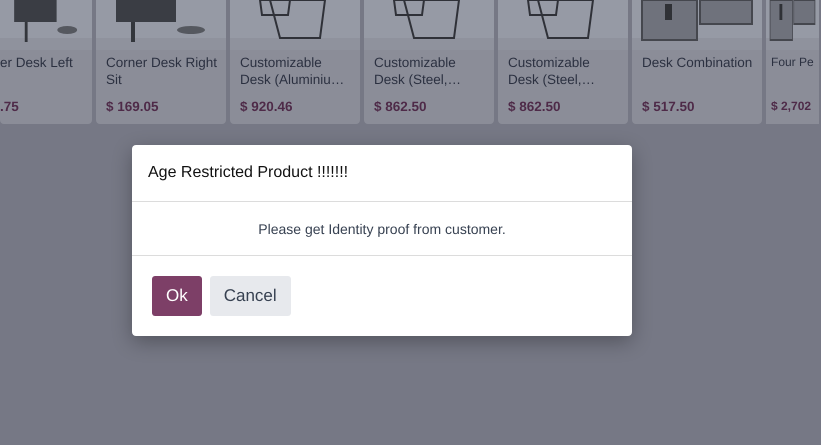 Image resolution: width=821 pixels, height=445 pixels. What do you see at coordinates (669, 106) in the screenshot?
I see `product-price: $ 517.50` at bounding box center [669, 106].